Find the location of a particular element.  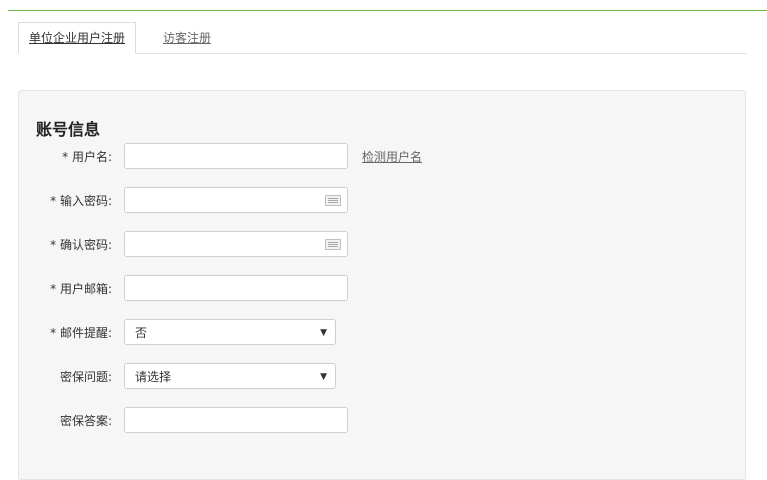

email-input is located at coordinates (236, 288).